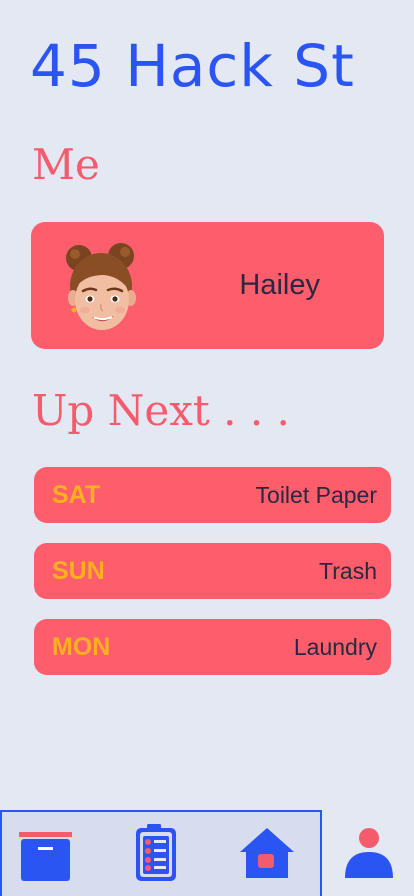 The image size is (414, 896). What do you see at coordinates (212, 495) in the screenshot?
I see `chore-item: SAT Toilet Paper` at bounding box center [212, 495].